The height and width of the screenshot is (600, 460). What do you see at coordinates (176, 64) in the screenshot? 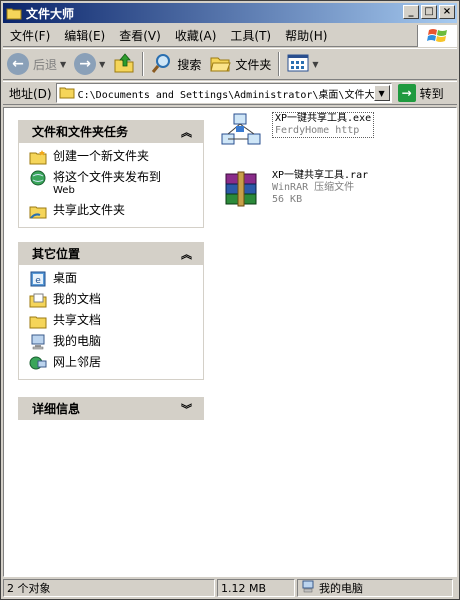
I see `search-button: 搜索` at bounding box center [176, 64].